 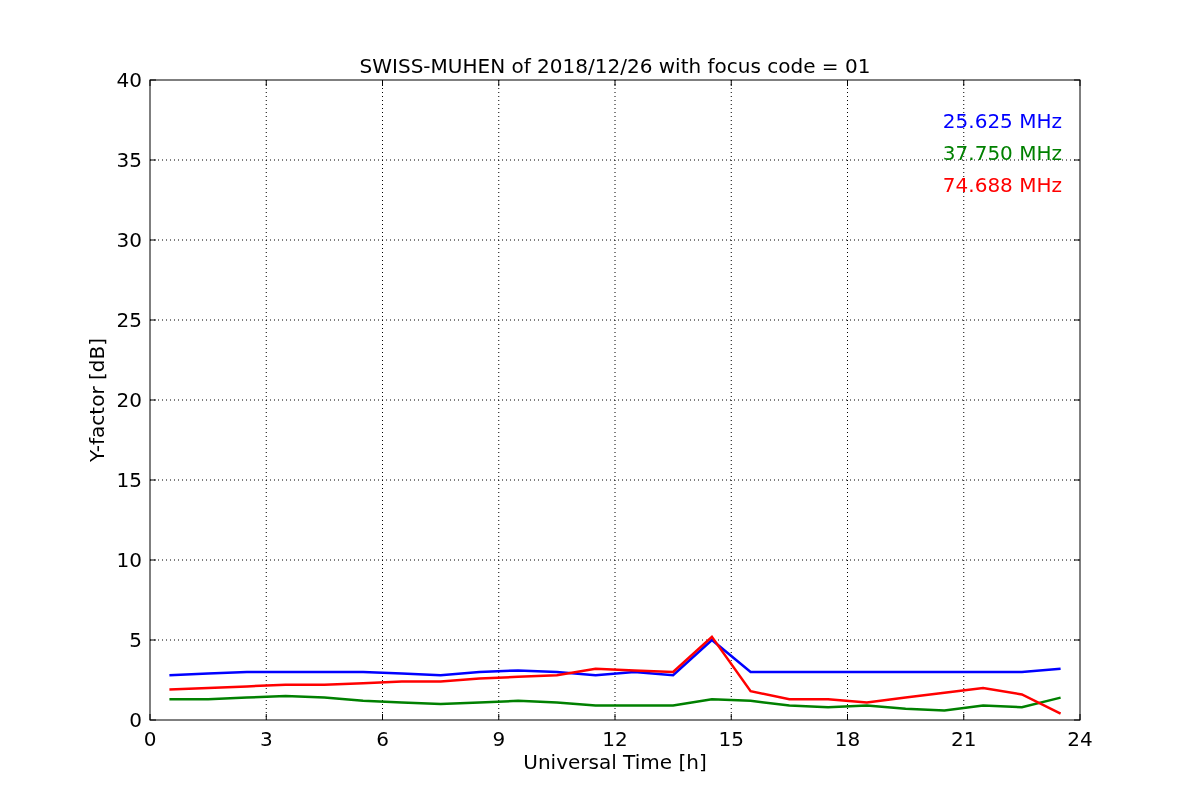 What do you see at coordinates (129, 480) in the screenshot?
I see `y-tick-label: 15` at bounding box center [129, 480].